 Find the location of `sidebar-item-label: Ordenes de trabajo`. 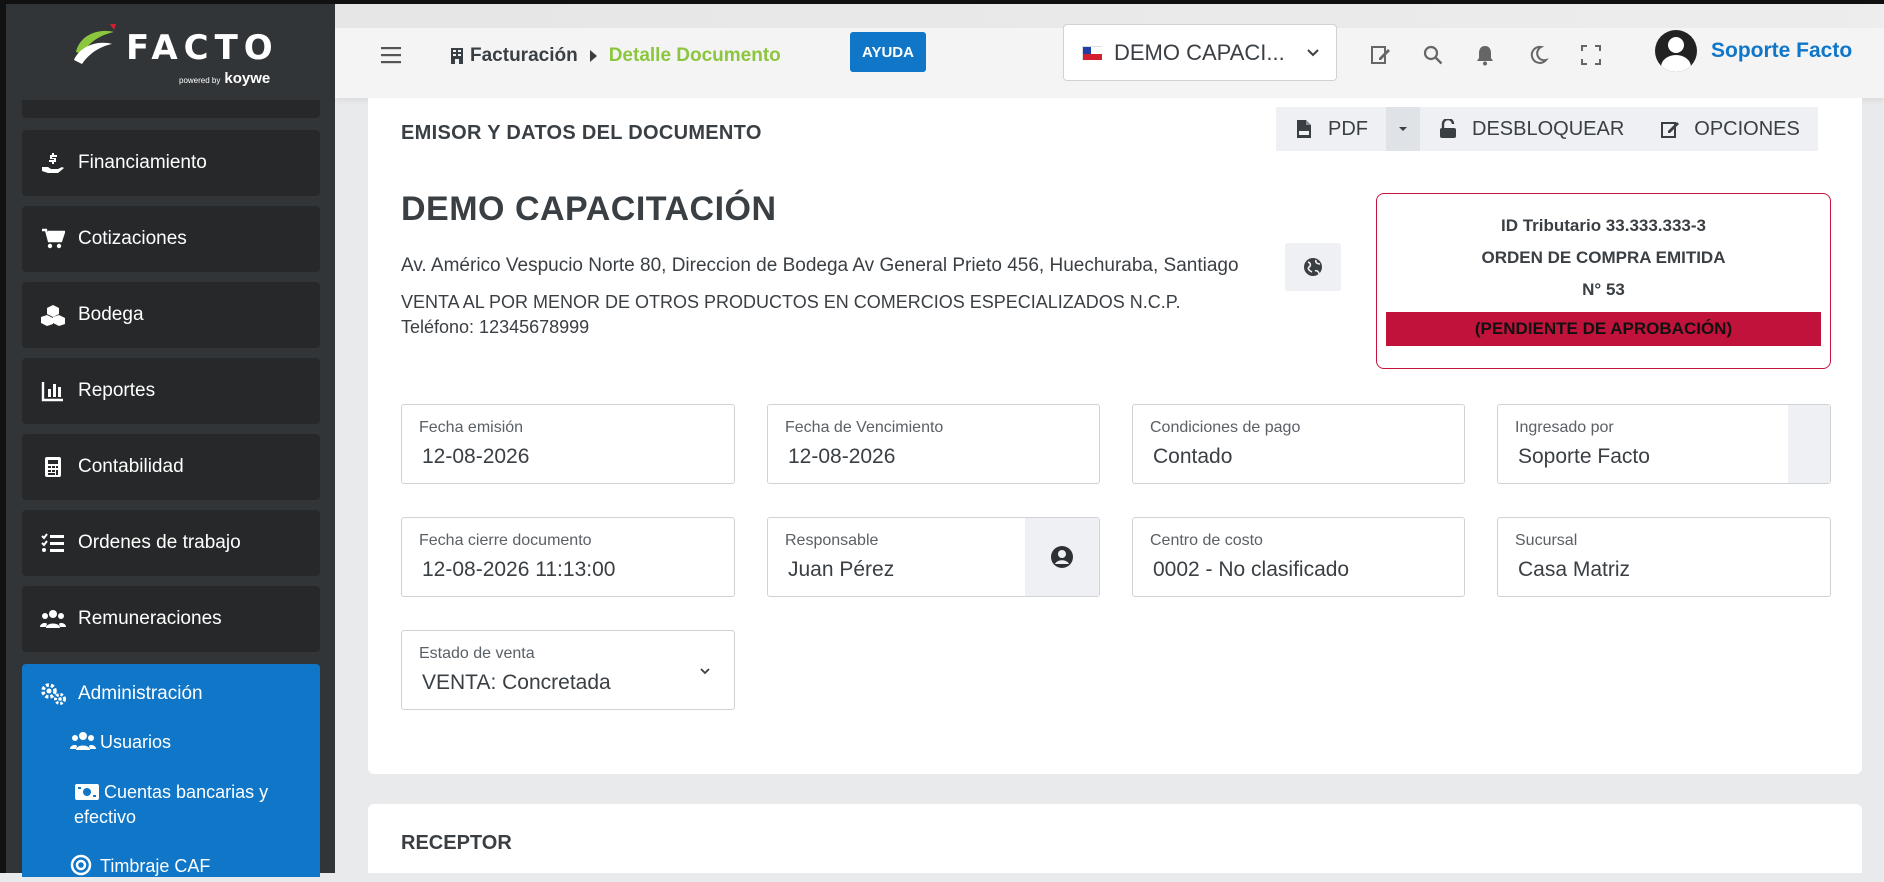

sidebar-item-label: Ordenes de trabajo is located at coordinates (159, 542).